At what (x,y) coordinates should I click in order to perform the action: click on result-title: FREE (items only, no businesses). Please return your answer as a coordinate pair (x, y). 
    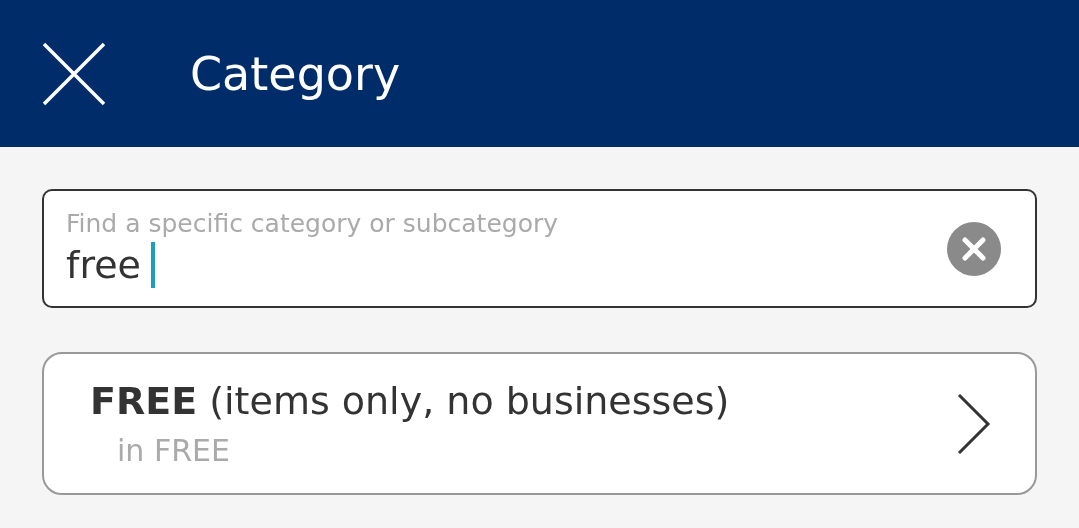
    Looking at the image, I should click on (410, 401).